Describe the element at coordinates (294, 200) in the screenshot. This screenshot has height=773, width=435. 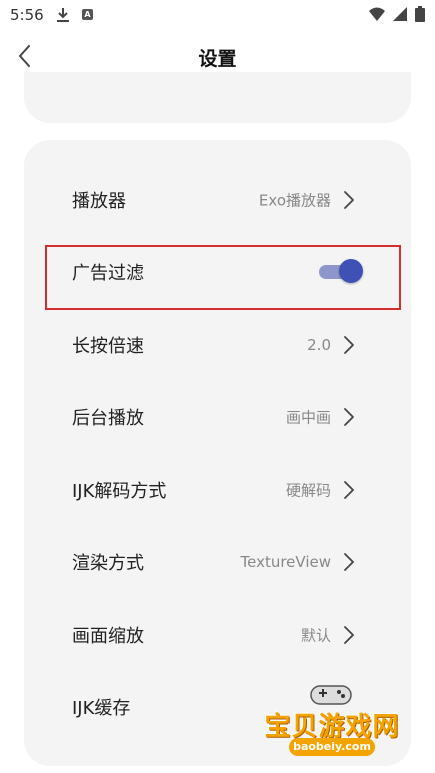
I see `setting-value: Exo播放器` at that location.